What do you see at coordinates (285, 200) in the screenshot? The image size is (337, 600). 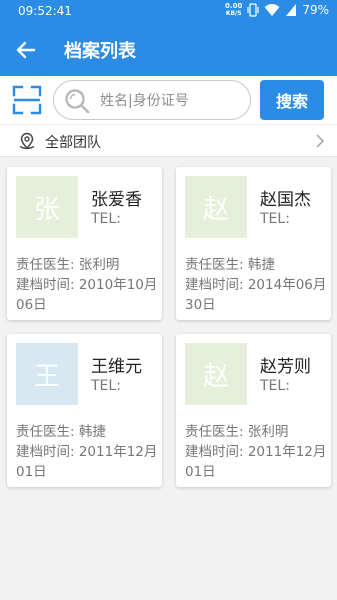 I see `record-name: 赵国杰` at bounding box center [285, 200].